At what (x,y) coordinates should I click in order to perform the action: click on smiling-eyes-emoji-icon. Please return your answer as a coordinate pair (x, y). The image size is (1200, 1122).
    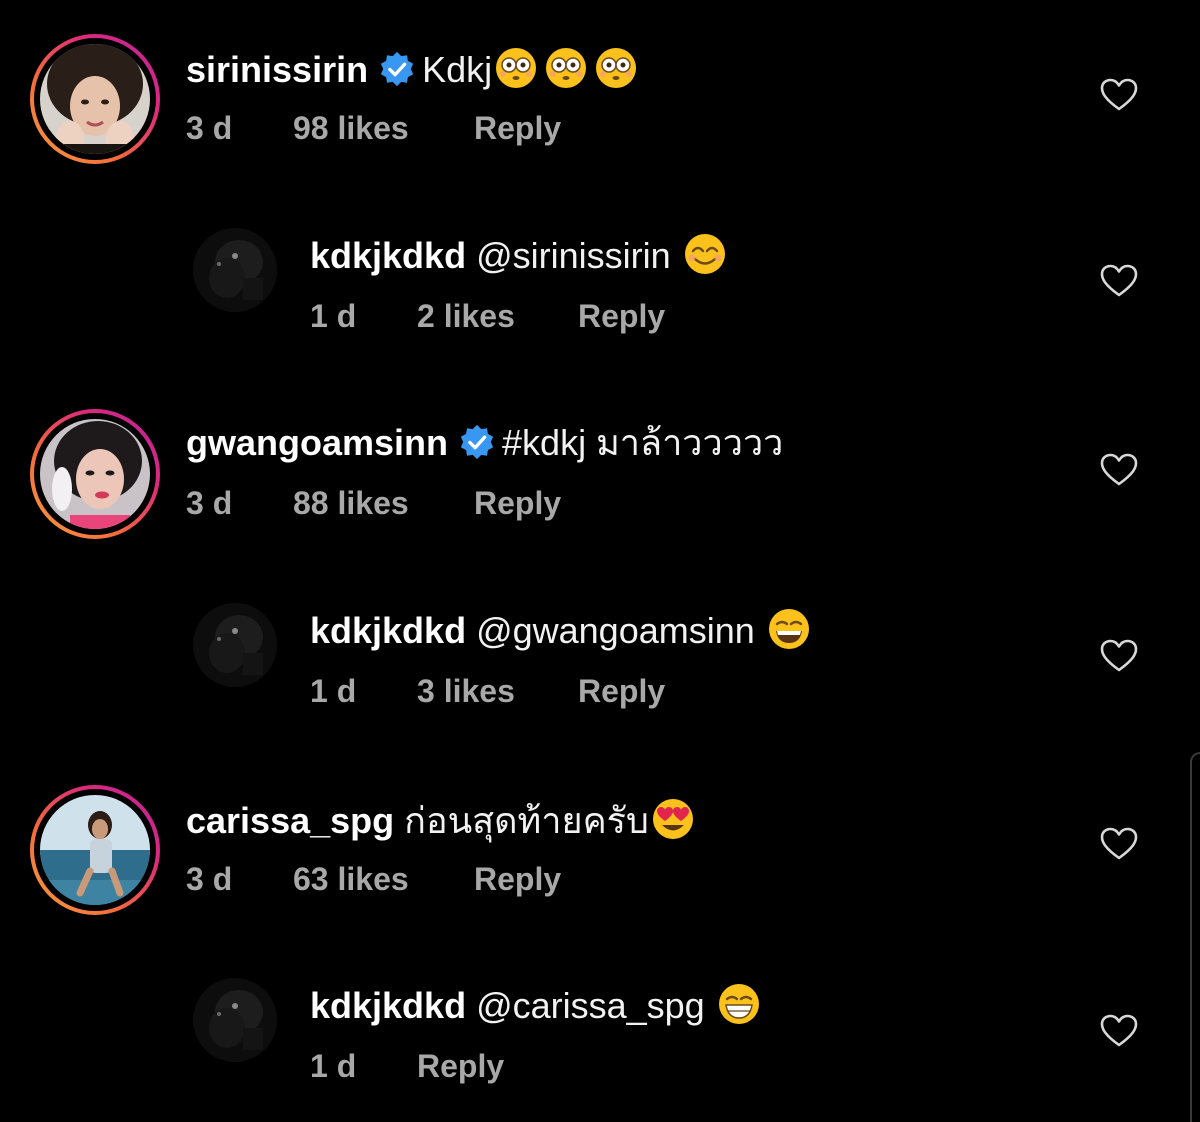
    Looking at the image, I should click on (704, 254).